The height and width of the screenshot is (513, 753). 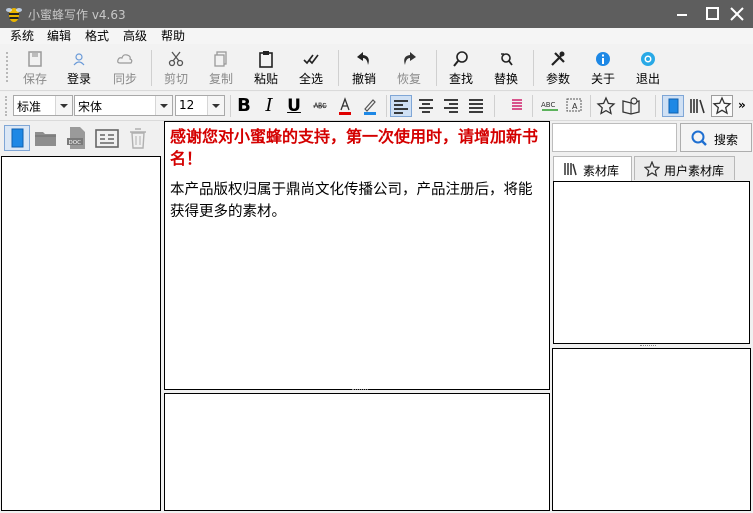 I want to click on open-folder-button, so click(x=46, y=138).